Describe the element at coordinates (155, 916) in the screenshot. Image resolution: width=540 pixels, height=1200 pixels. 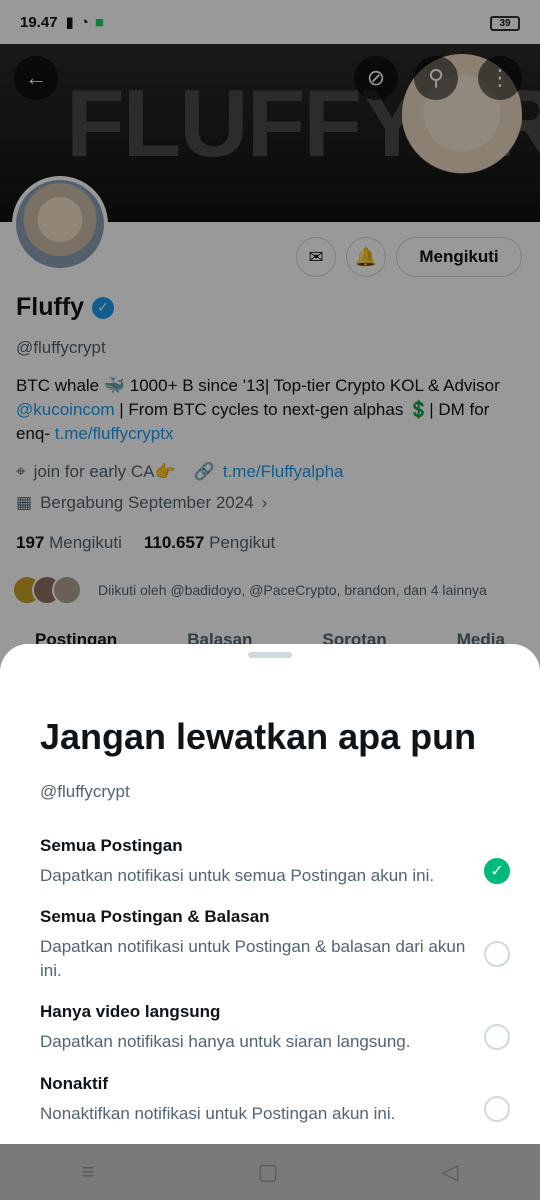
I see `option-title: Semua Postingan & Balasan` at that location.